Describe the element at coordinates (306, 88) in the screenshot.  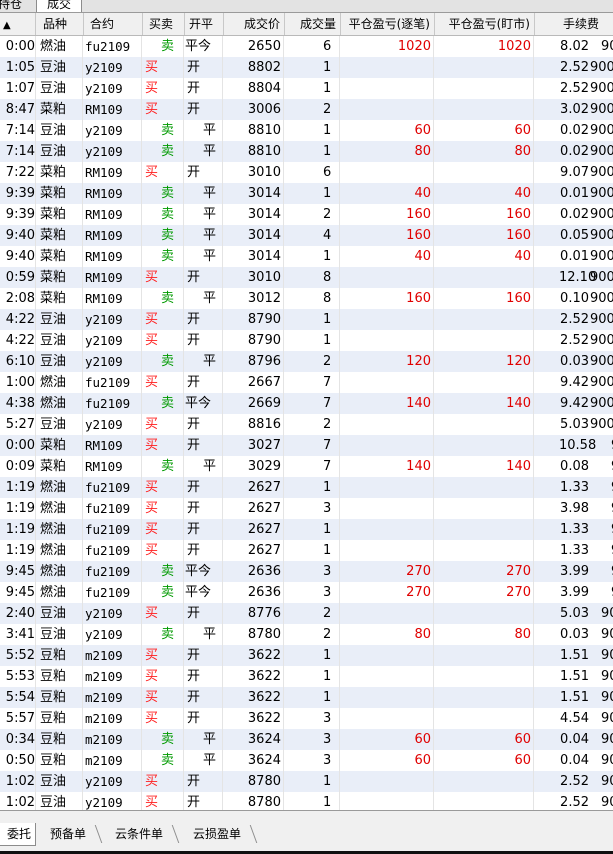
I see `table-row: 1:07 豆油 y2109 买开 8804 1 2.52900` at that location.